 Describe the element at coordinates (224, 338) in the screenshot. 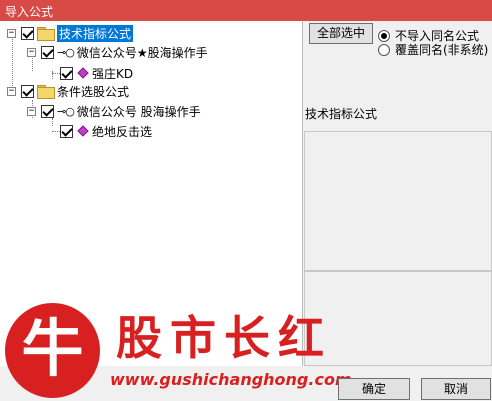

I see `watermark-title: 股市长红` at that location.